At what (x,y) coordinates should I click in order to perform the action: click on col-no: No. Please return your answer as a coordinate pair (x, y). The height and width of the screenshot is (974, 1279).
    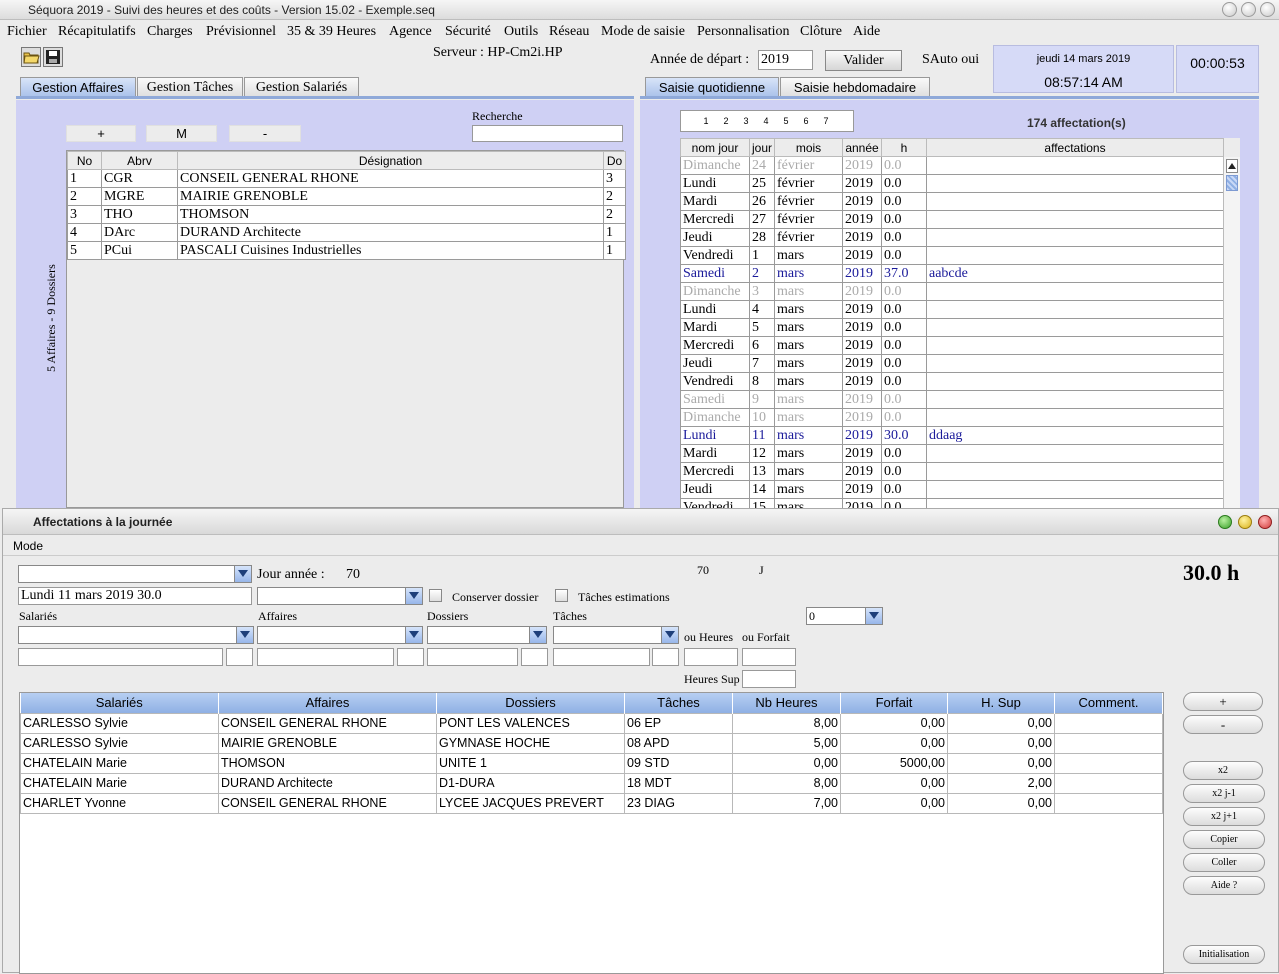
    Looking at the image, I should click on (84, 160).